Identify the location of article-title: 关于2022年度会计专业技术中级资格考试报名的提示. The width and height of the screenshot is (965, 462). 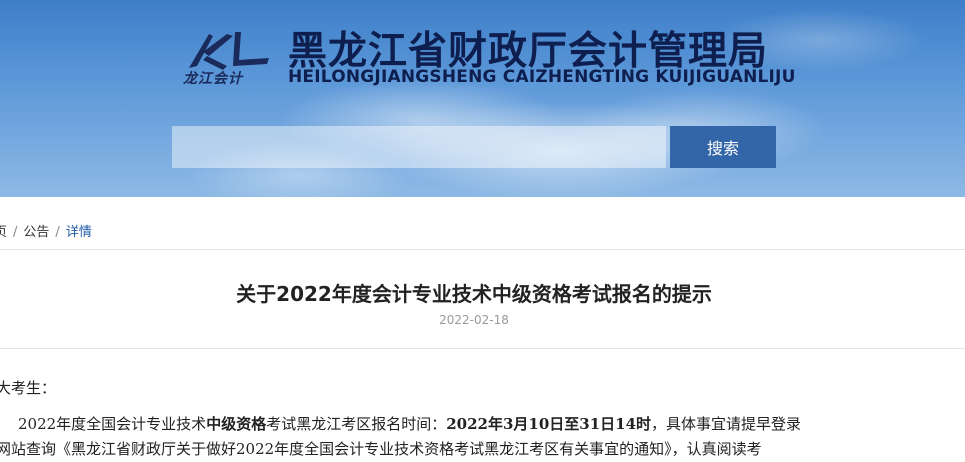
(474, 294).